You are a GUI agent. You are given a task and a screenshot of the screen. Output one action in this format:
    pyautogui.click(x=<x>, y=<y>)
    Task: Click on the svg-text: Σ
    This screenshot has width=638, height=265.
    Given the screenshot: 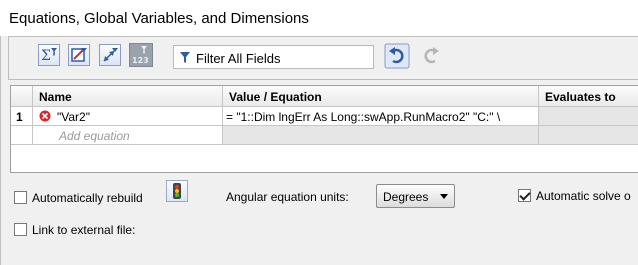 What is the action you would take?
    pyautogui.click(x=46, y=56)
    